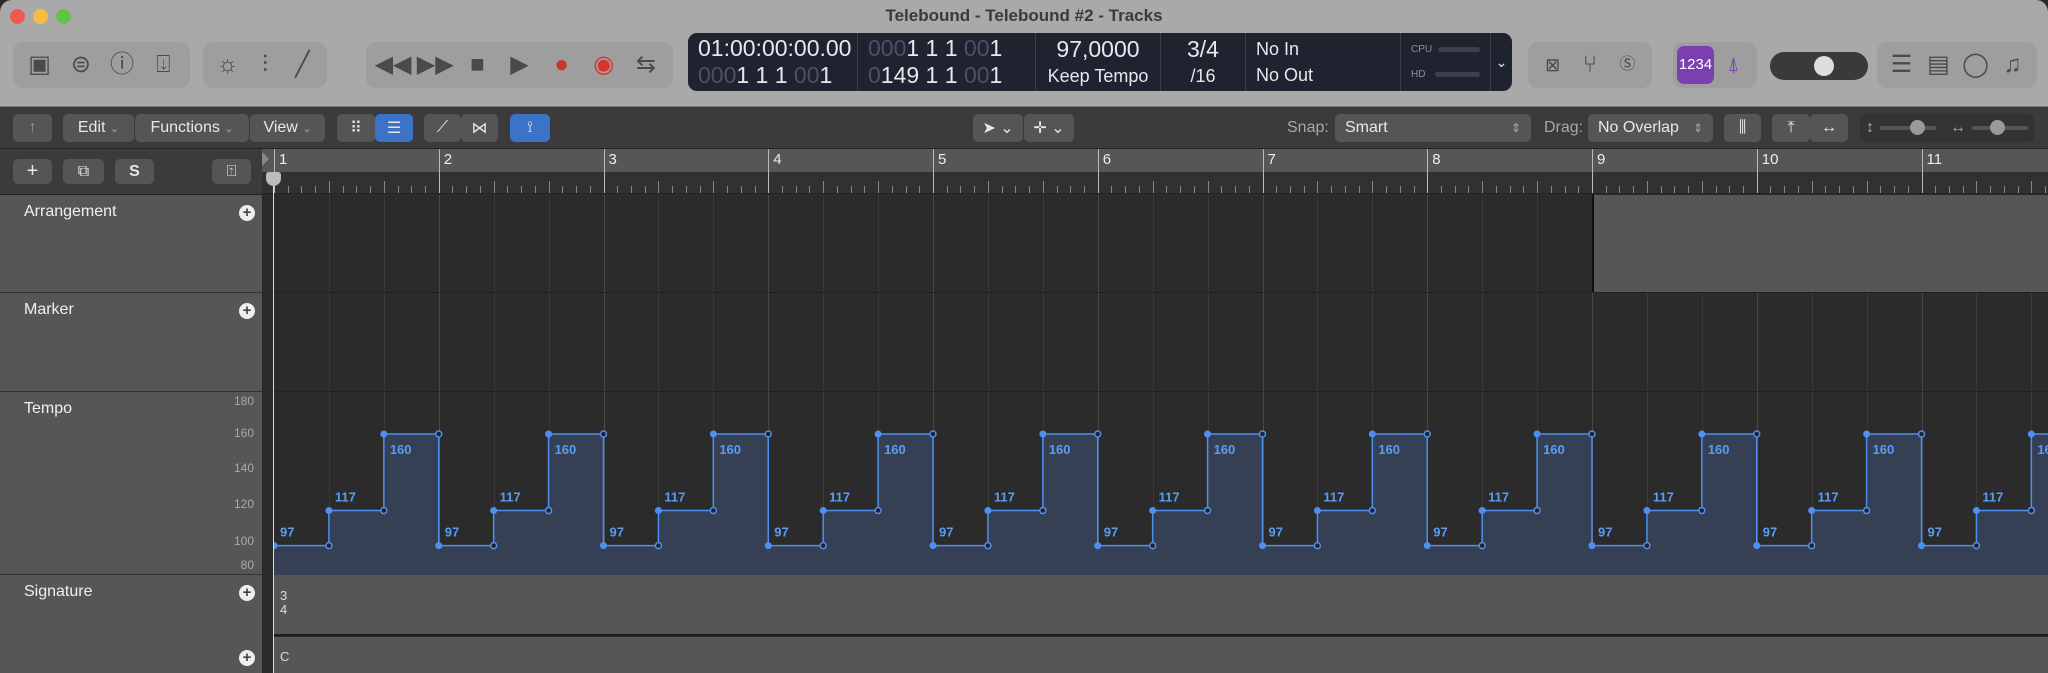 The height and width of the screenshot is (673, 2048). What do you see at coordinates (131, 654) in the screenshot?
I see `track-header-key: +` at bounding box center [131, 654].